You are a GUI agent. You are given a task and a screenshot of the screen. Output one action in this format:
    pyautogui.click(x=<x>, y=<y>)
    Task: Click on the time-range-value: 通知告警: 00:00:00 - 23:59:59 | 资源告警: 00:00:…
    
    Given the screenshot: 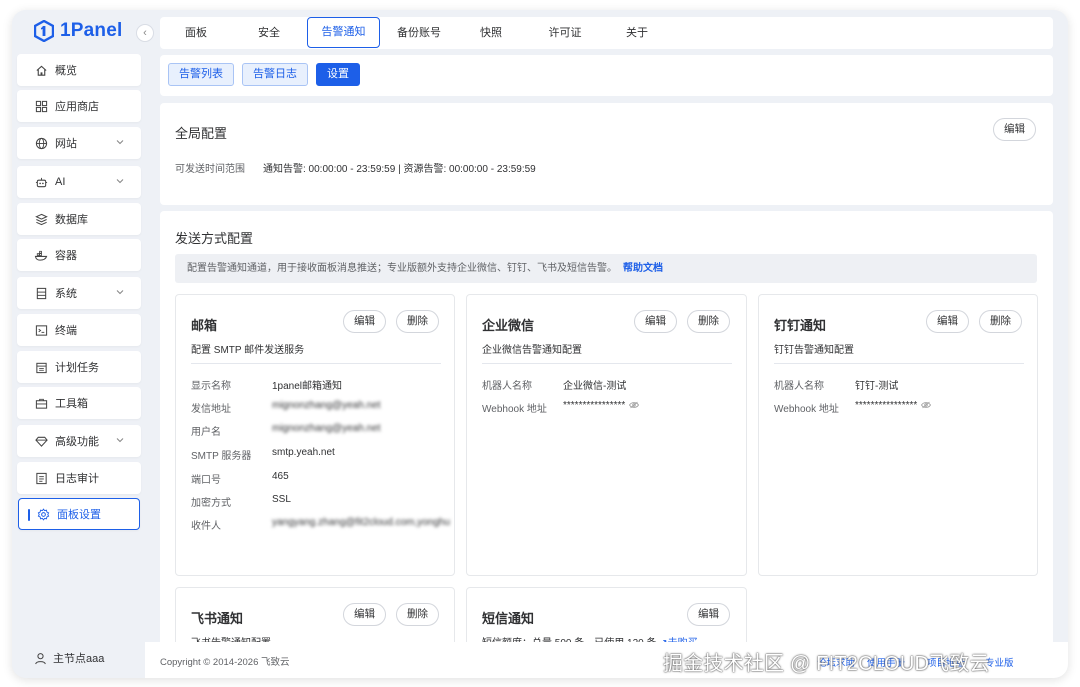 What is the action you would take?
    pyautogui.click(x=399, y=169)
    